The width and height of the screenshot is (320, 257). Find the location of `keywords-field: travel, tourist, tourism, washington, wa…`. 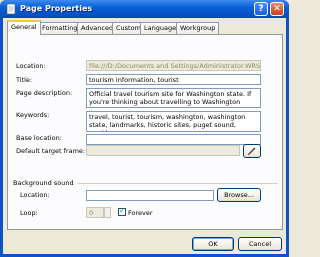

keywords-field: travel, tourist, tourism, washington, wa… is located at coordinates (173, 121).